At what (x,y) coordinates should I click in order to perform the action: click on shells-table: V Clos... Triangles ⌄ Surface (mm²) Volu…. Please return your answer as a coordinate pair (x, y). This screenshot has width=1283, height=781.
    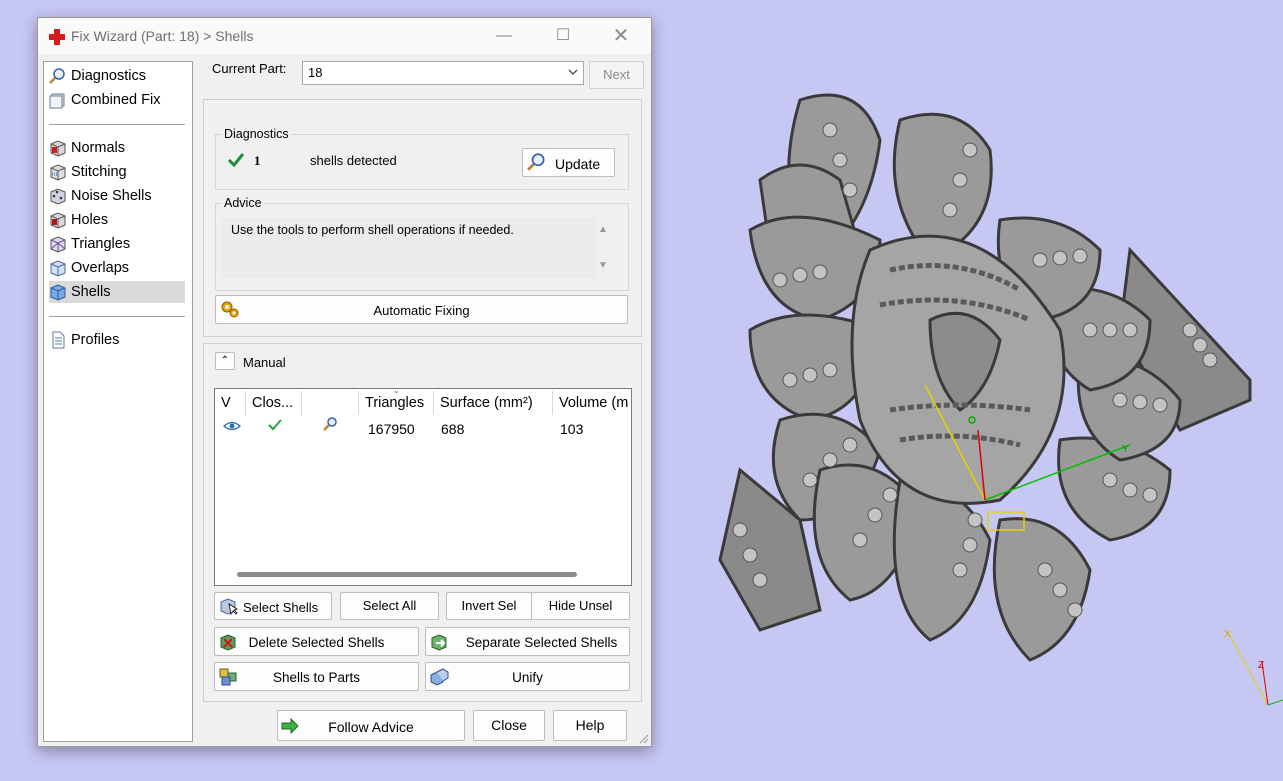
    Looking at the image, I should click on (423, 486).